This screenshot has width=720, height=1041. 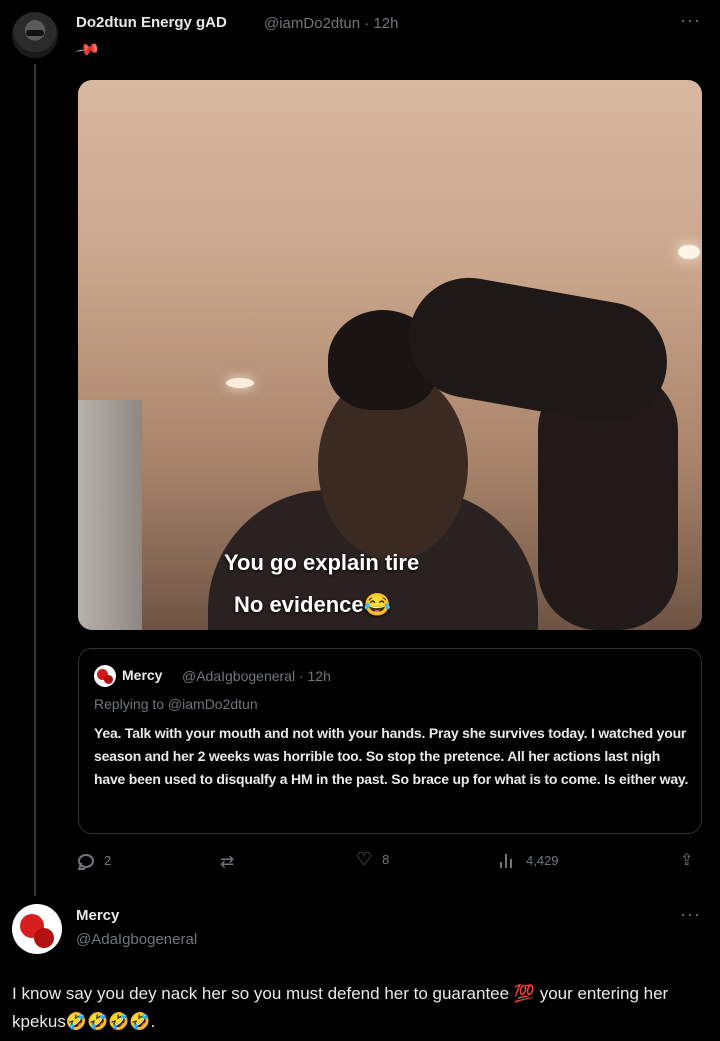 What do you see at coordinates (97, 915) in the screenshot?
I see `author-name: Mercy` at bounding box center [97, 915].